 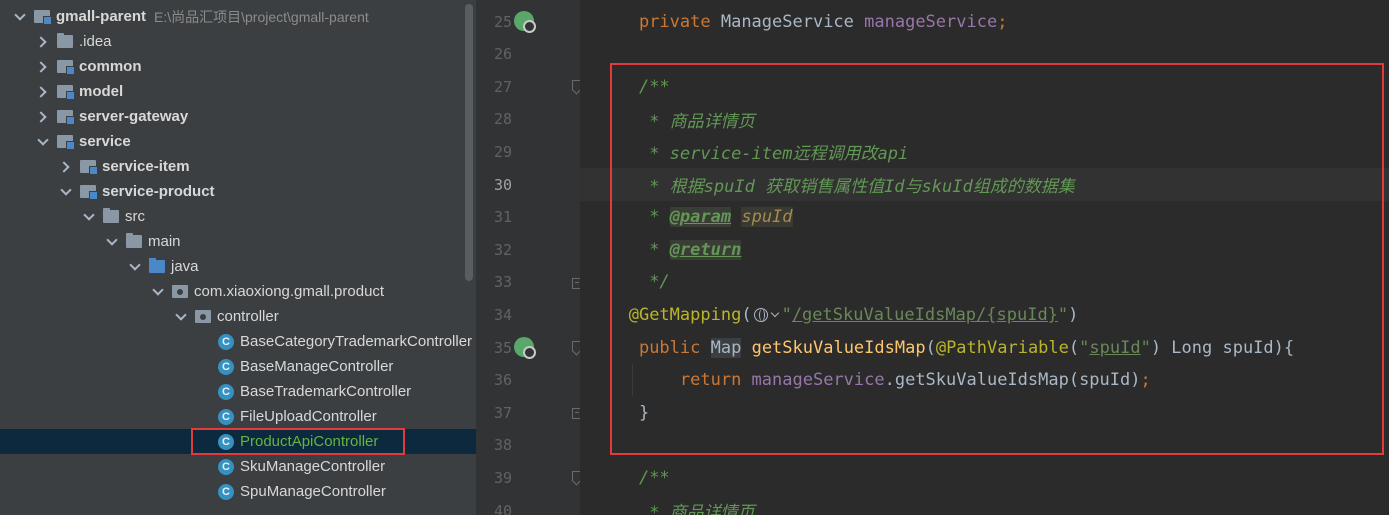 I want to click on code-token: private, so click(x=679, y=21).